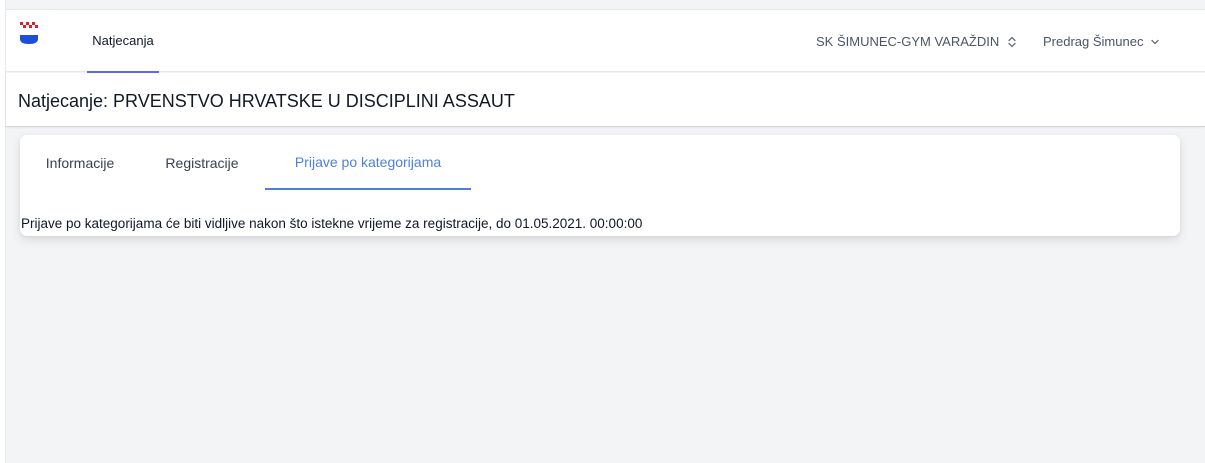 The height and width of the screenshot is (463, 1205). I want to click on club-select-label: SK ŠIMUNEC-GYM VARAŽDIN, so click(908, 41).